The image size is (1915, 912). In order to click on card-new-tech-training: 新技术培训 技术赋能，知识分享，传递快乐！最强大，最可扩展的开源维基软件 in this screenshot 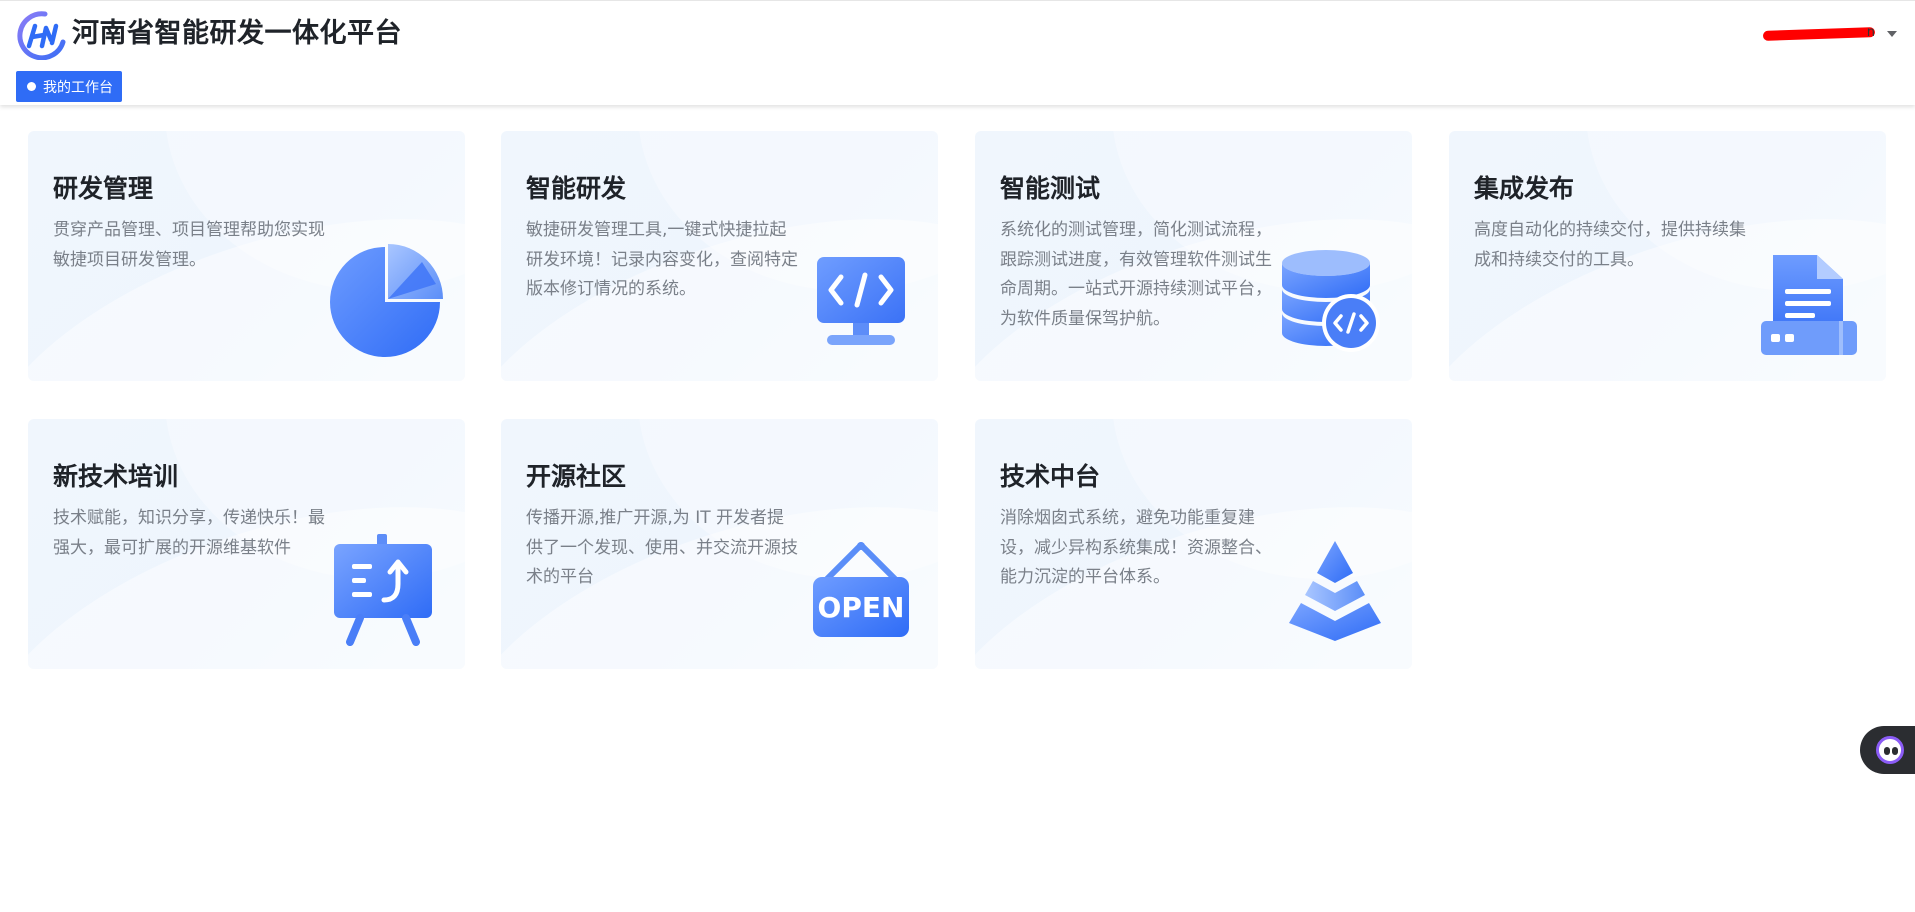, I will do `click(246, 544)`.